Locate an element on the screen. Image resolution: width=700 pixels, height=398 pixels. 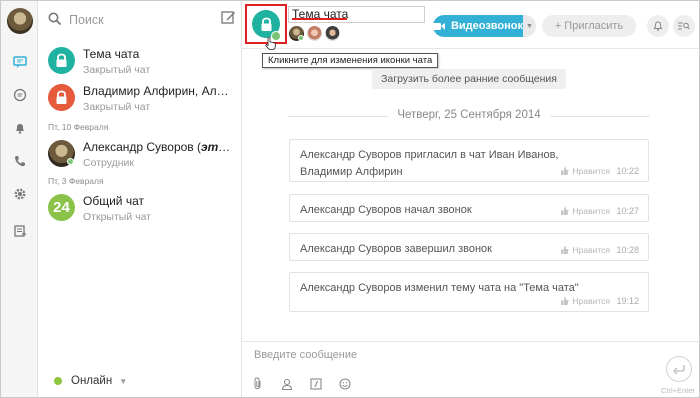
chat-item-tema: Тема чата Закрытый чат is located at coordinates (140, 64).